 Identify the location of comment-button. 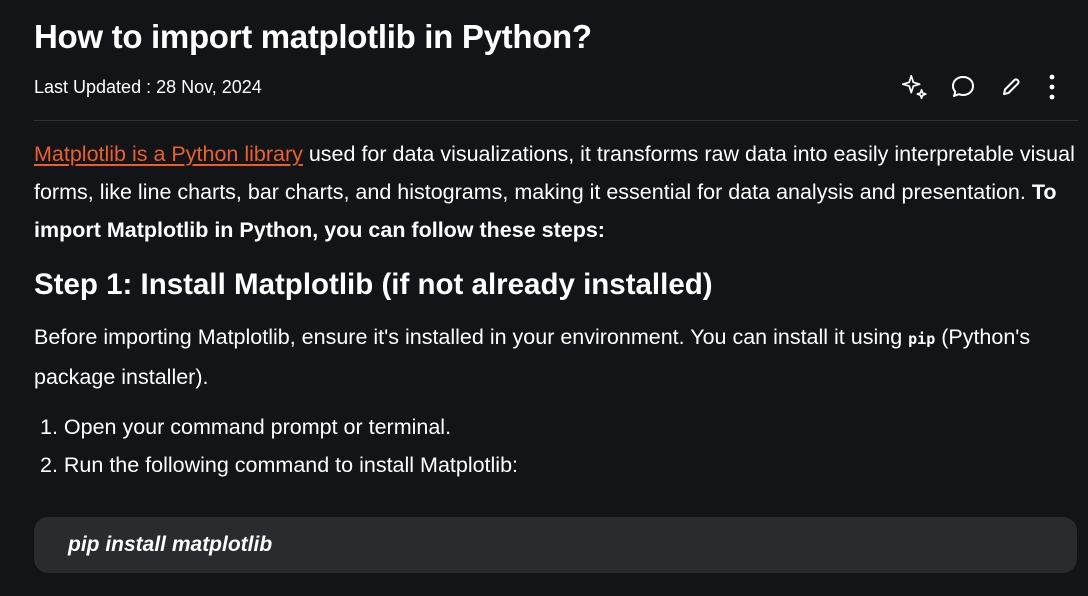
(963, 87).